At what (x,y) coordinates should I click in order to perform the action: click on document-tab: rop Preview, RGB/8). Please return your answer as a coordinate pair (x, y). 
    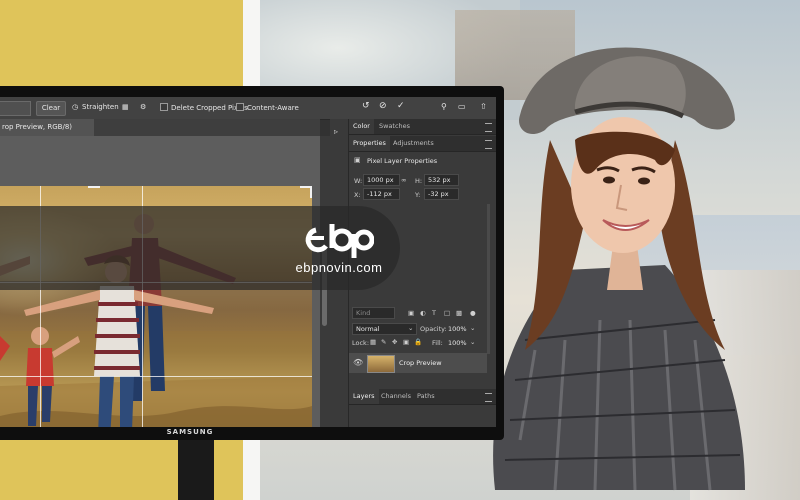
    Looking at the image, I should click on (47, 127).